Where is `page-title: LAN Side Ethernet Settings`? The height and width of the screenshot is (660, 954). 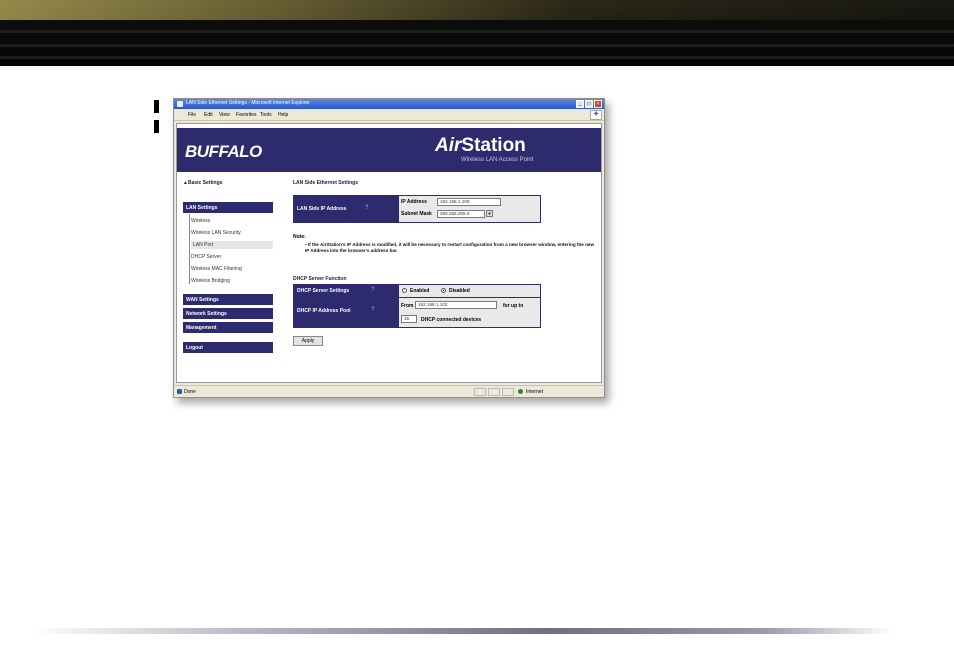
page-title: LAN Side Ethernet Settings is located at coordinates (326, 183).